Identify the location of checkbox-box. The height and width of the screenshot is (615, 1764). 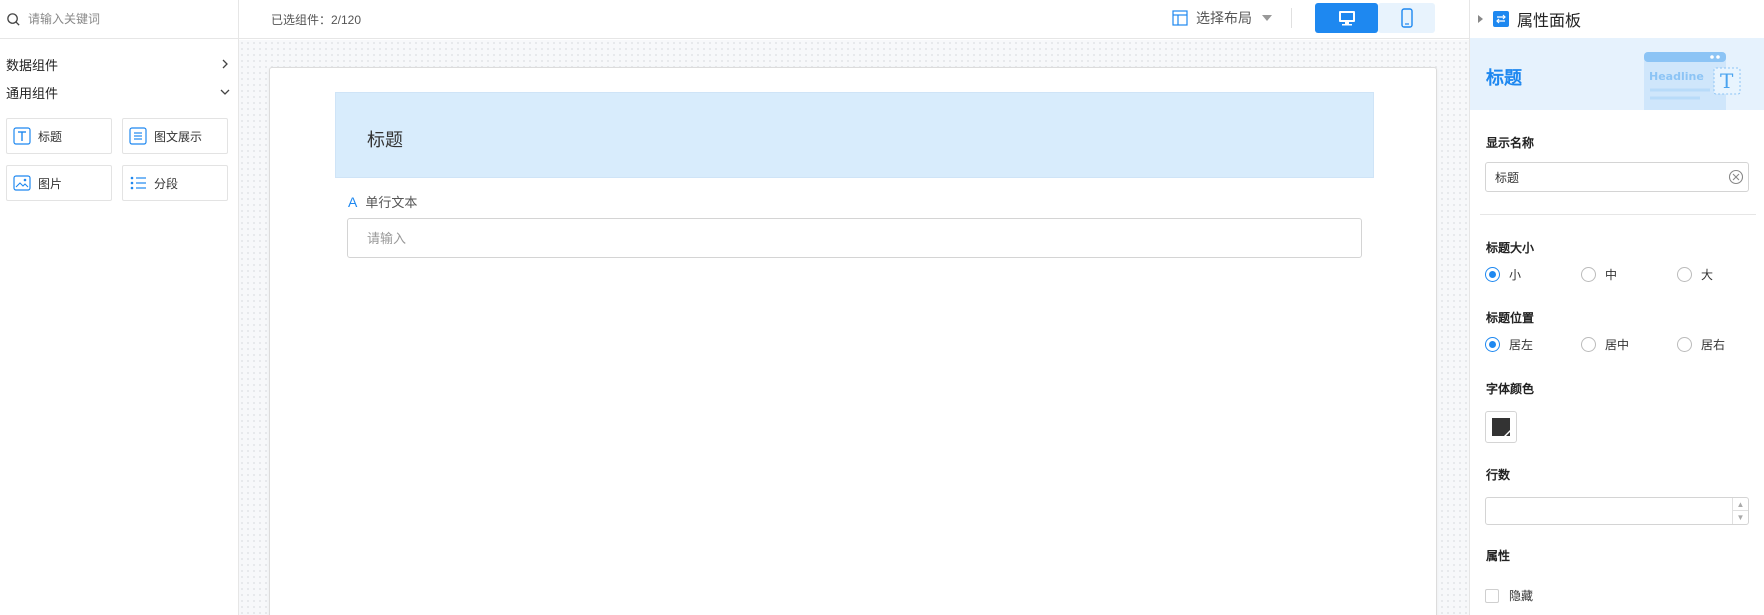
(1492, 595).